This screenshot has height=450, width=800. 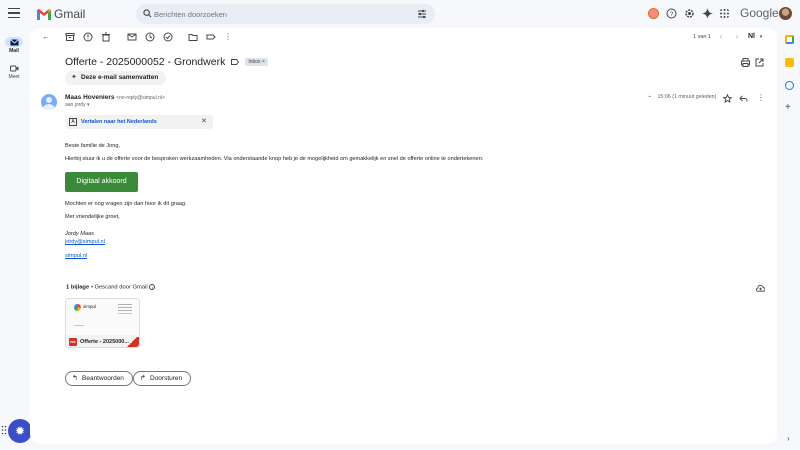 What do you see at coordinates (650, 97) in the screenshot?
I see `attachment-clip-icon: ⌁` at bounding box center [650, 97].